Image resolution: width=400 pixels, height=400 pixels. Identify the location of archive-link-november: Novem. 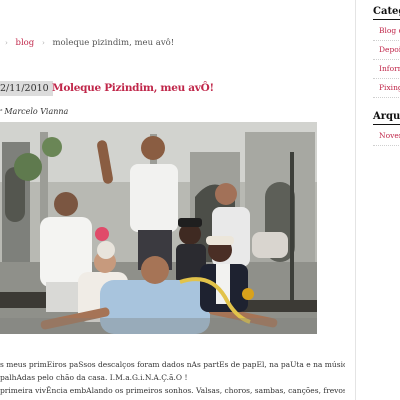
(386, 136).